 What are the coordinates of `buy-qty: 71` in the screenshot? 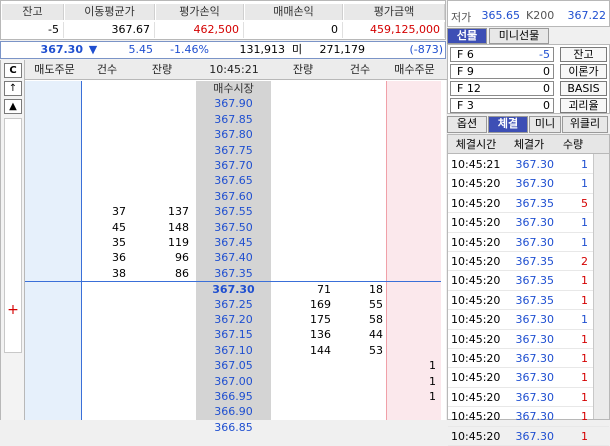 It's located at (324, 290).